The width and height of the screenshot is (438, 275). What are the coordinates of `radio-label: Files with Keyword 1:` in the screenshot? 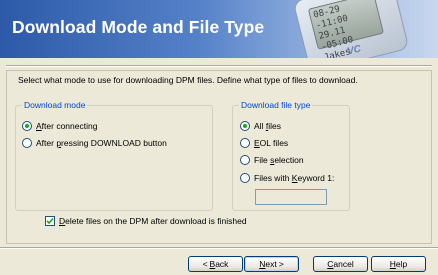 It's located at (294, 178).